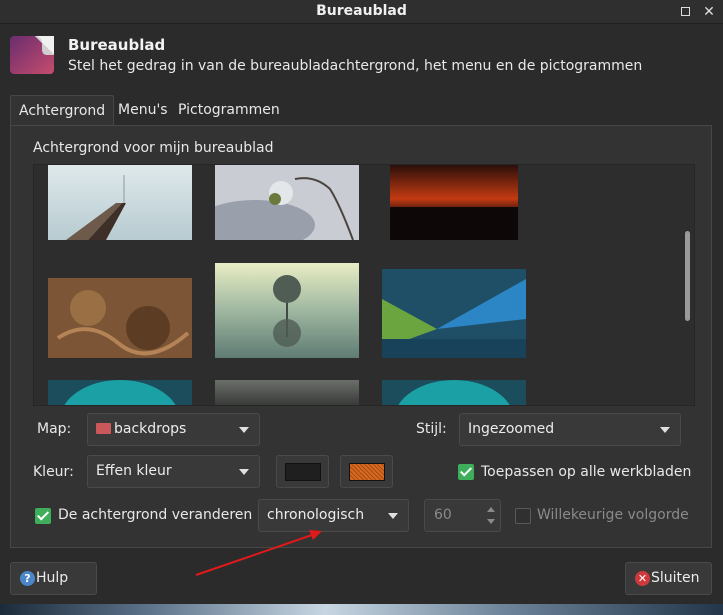 This screenshot has width=723, height=615. What do you see at coordinates (431, 429) in the screenshot?
I see `style-label: Stijl:` at bounding box center [431, 429].